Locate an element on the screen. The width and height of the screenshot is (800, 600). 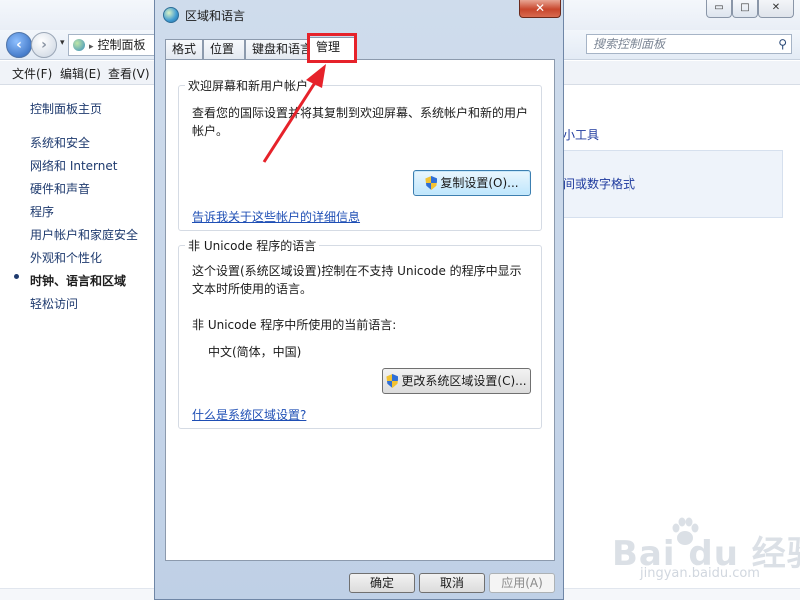
control-panel-icon is located at coordinates (79, 45).